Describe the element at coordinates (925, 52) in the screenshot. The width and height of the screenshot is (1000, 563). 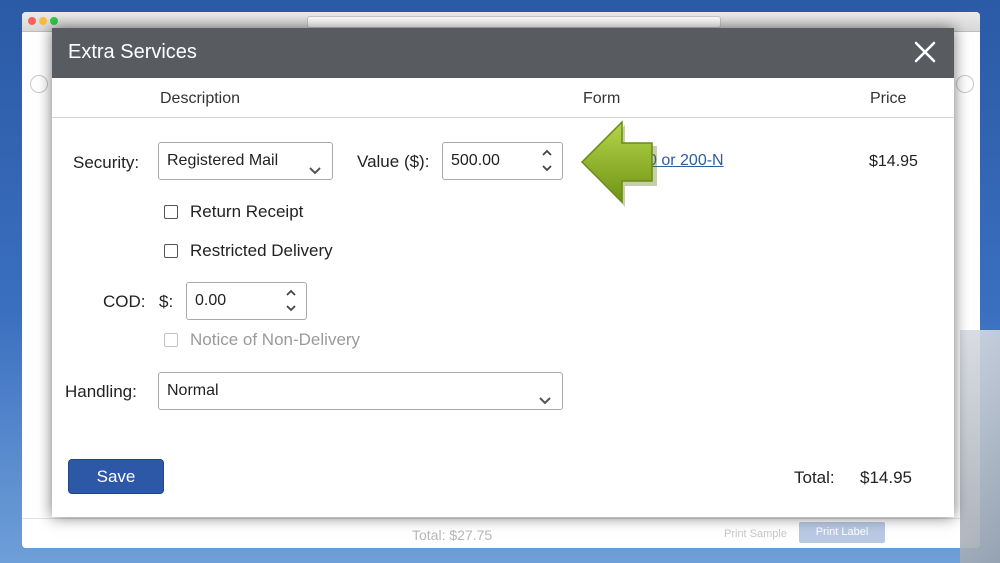
I see `close-icon` at that location.